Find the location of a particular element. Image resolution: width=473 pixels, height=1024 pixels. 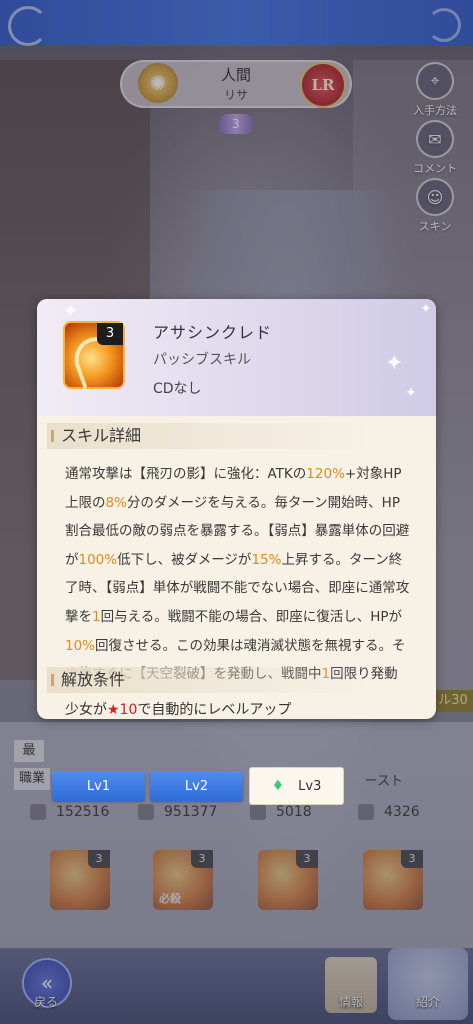

tab-label: Lv2 is located at coordinates (196, 786).